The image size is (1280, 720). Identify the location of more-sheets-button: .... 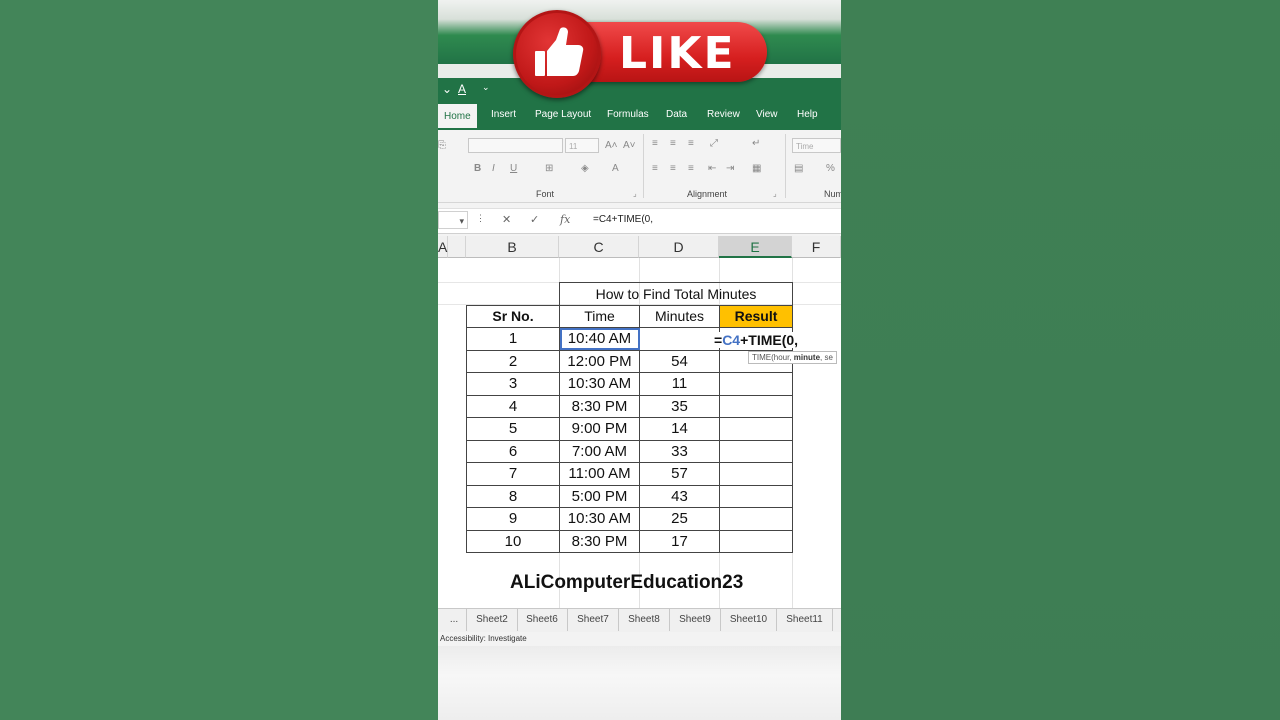
(454, 620).